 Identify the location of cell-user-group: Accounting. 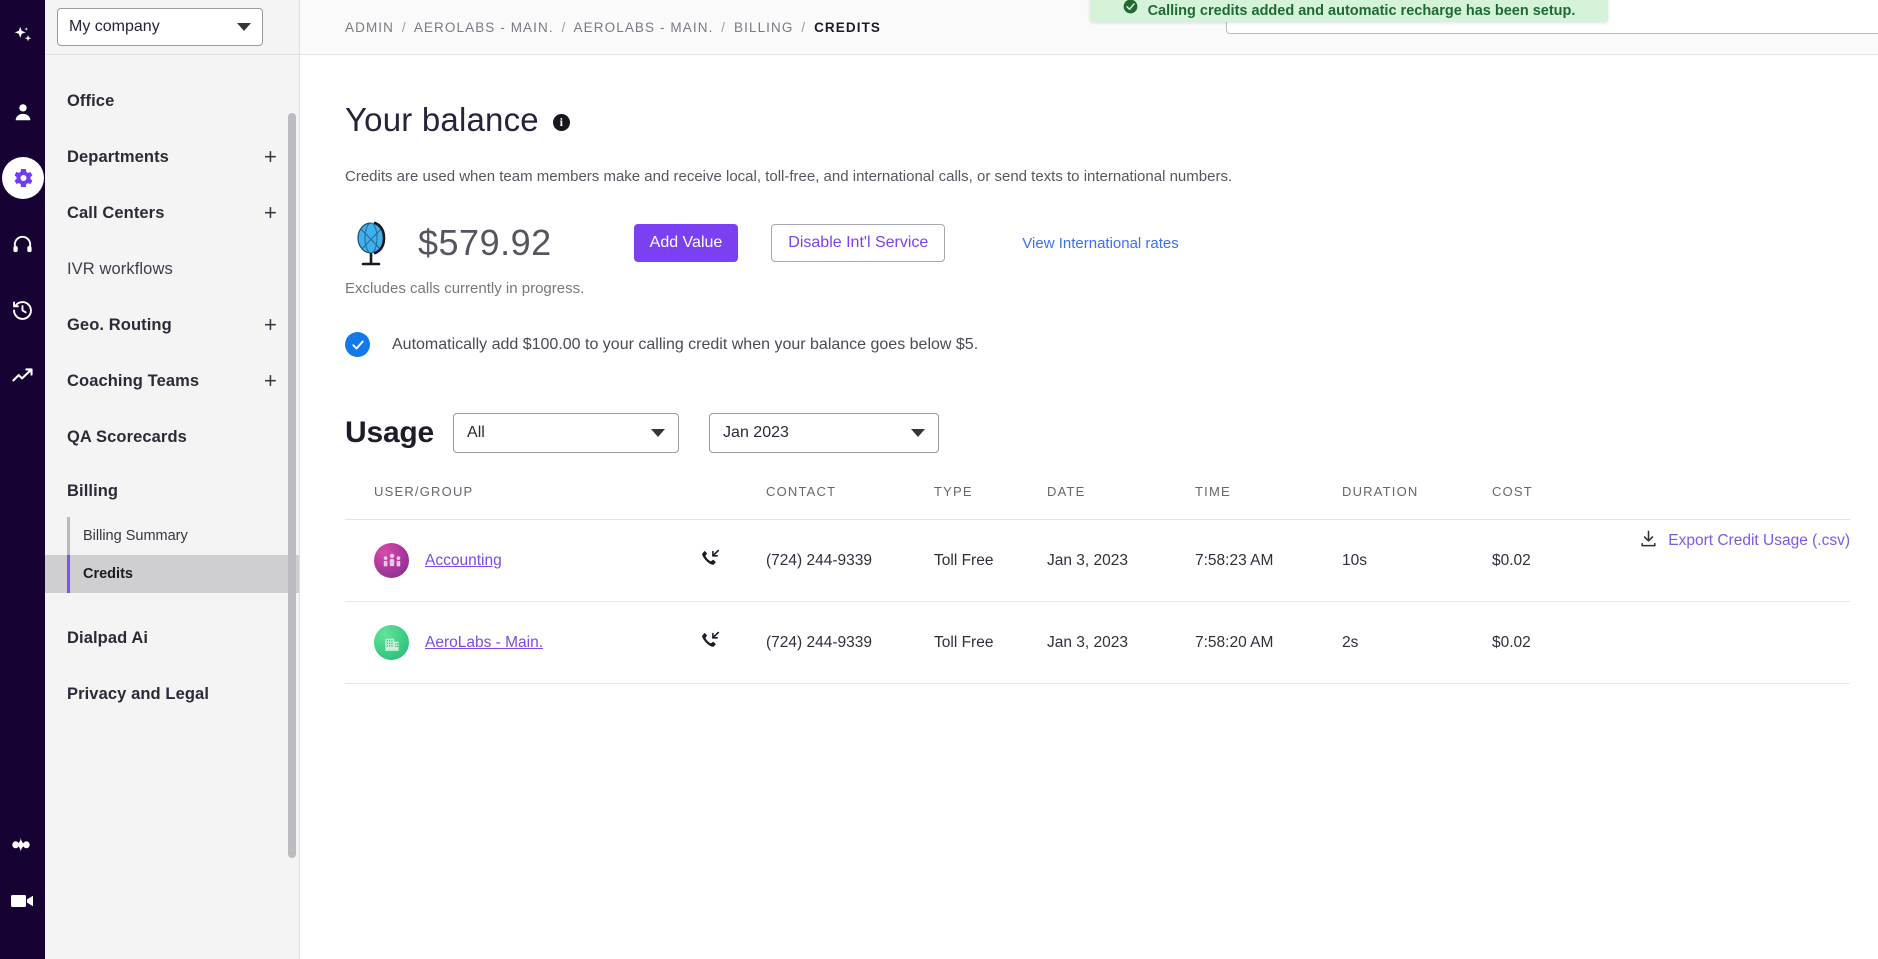
(522, 560).